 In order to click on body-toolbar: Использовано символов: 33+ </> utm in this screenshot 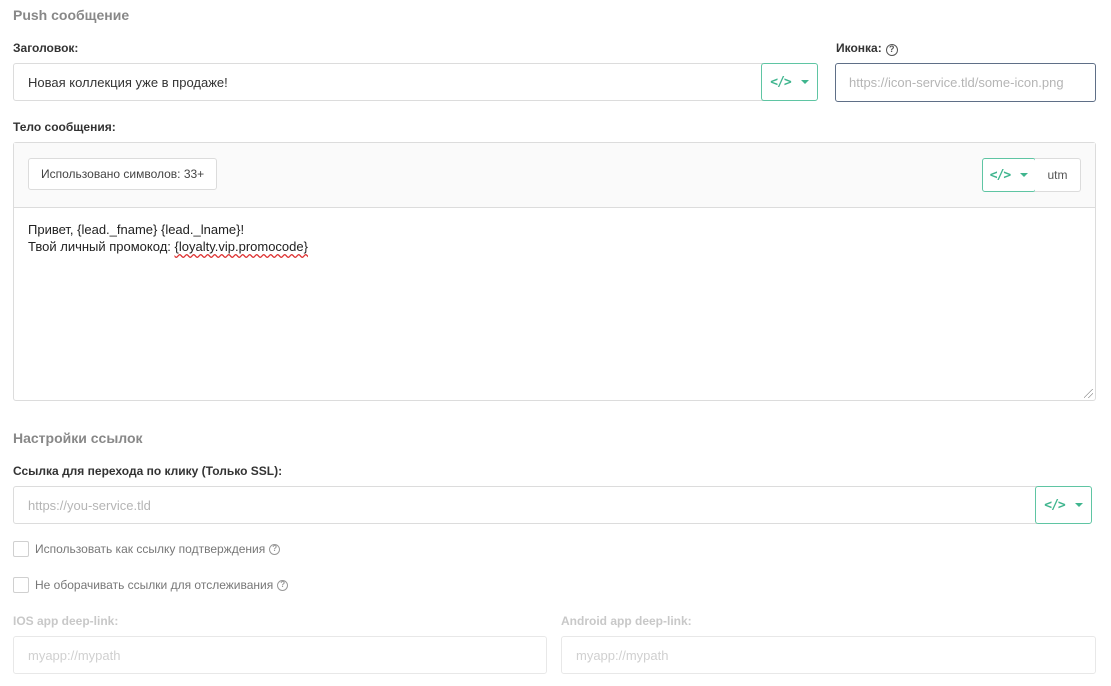, I will do `click(554, 175)`.